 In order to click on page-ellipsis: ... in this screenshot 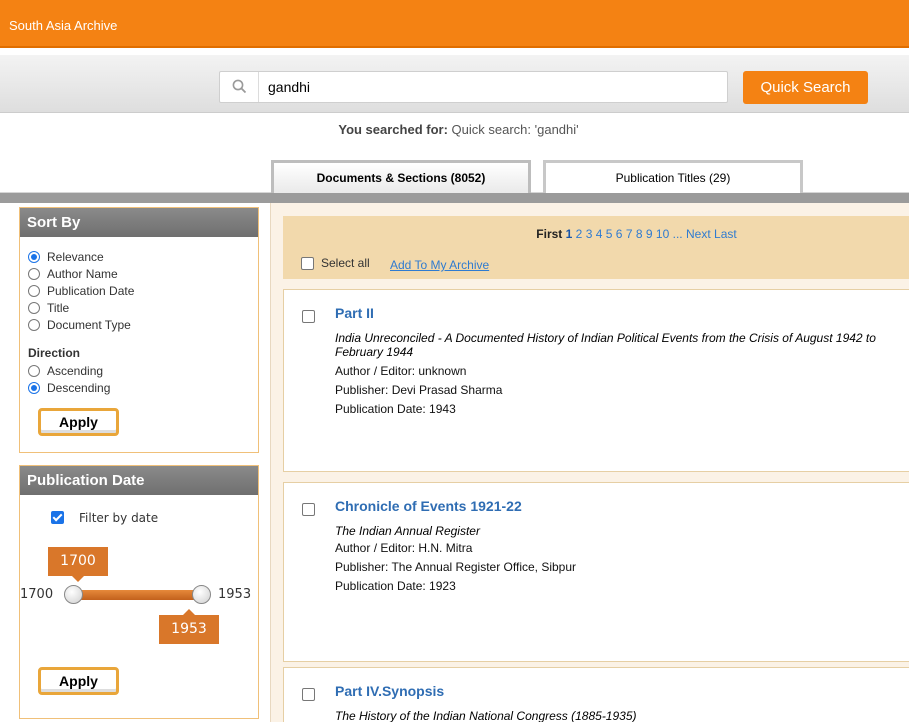, I will do `click(677, 234)`.